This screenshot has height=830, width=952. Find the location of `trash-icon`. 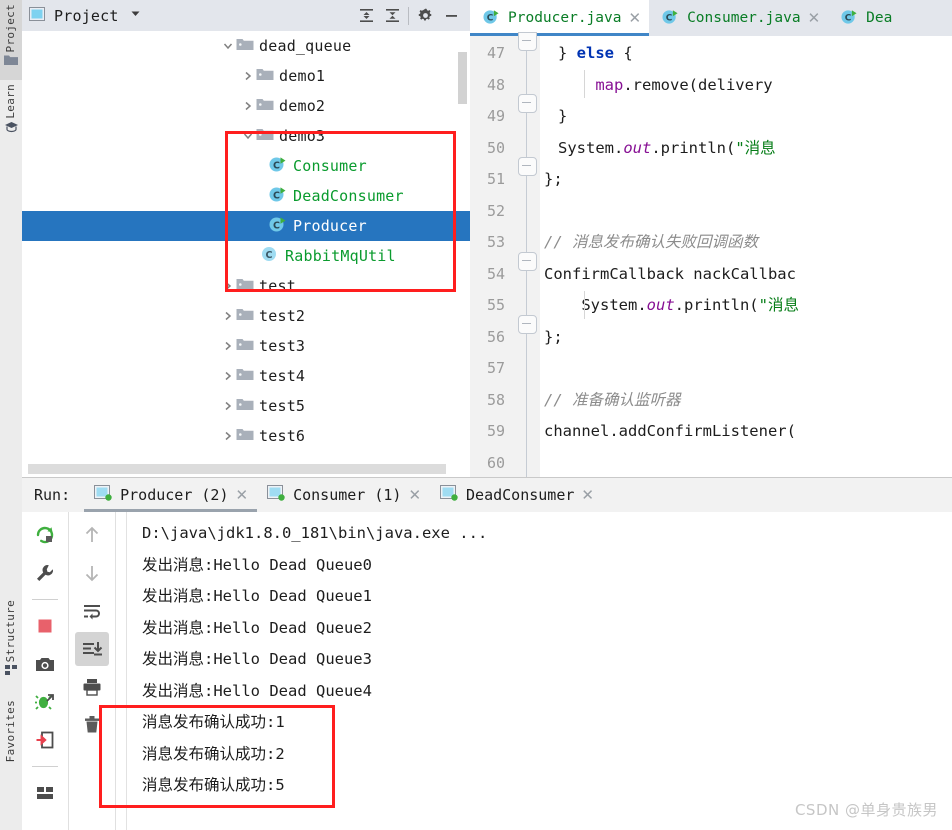

trash-icon is located at coordinates (92, 725).